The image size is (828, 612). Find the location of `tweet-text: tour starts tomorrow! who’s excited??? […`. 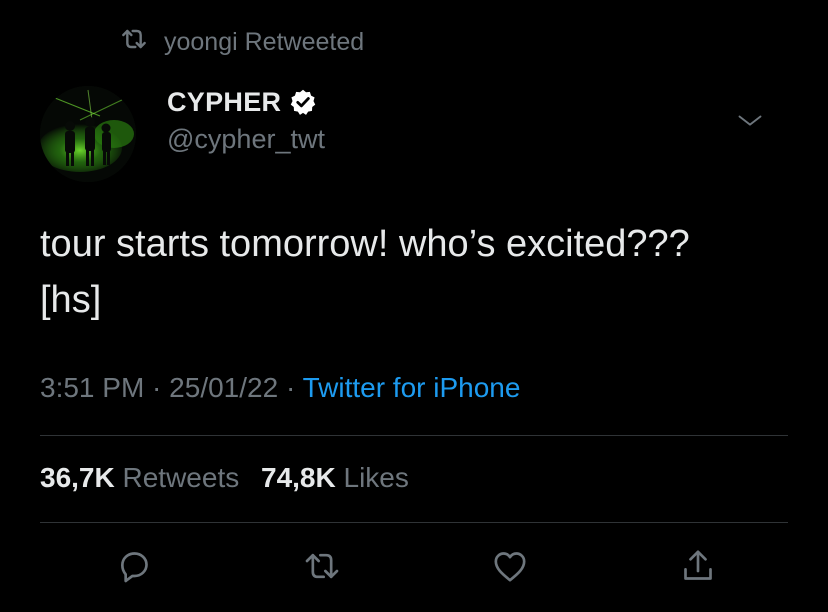

tweet-text: tour starts tomorrow! who’s excited??? [… is located at coordinates (365, 272).